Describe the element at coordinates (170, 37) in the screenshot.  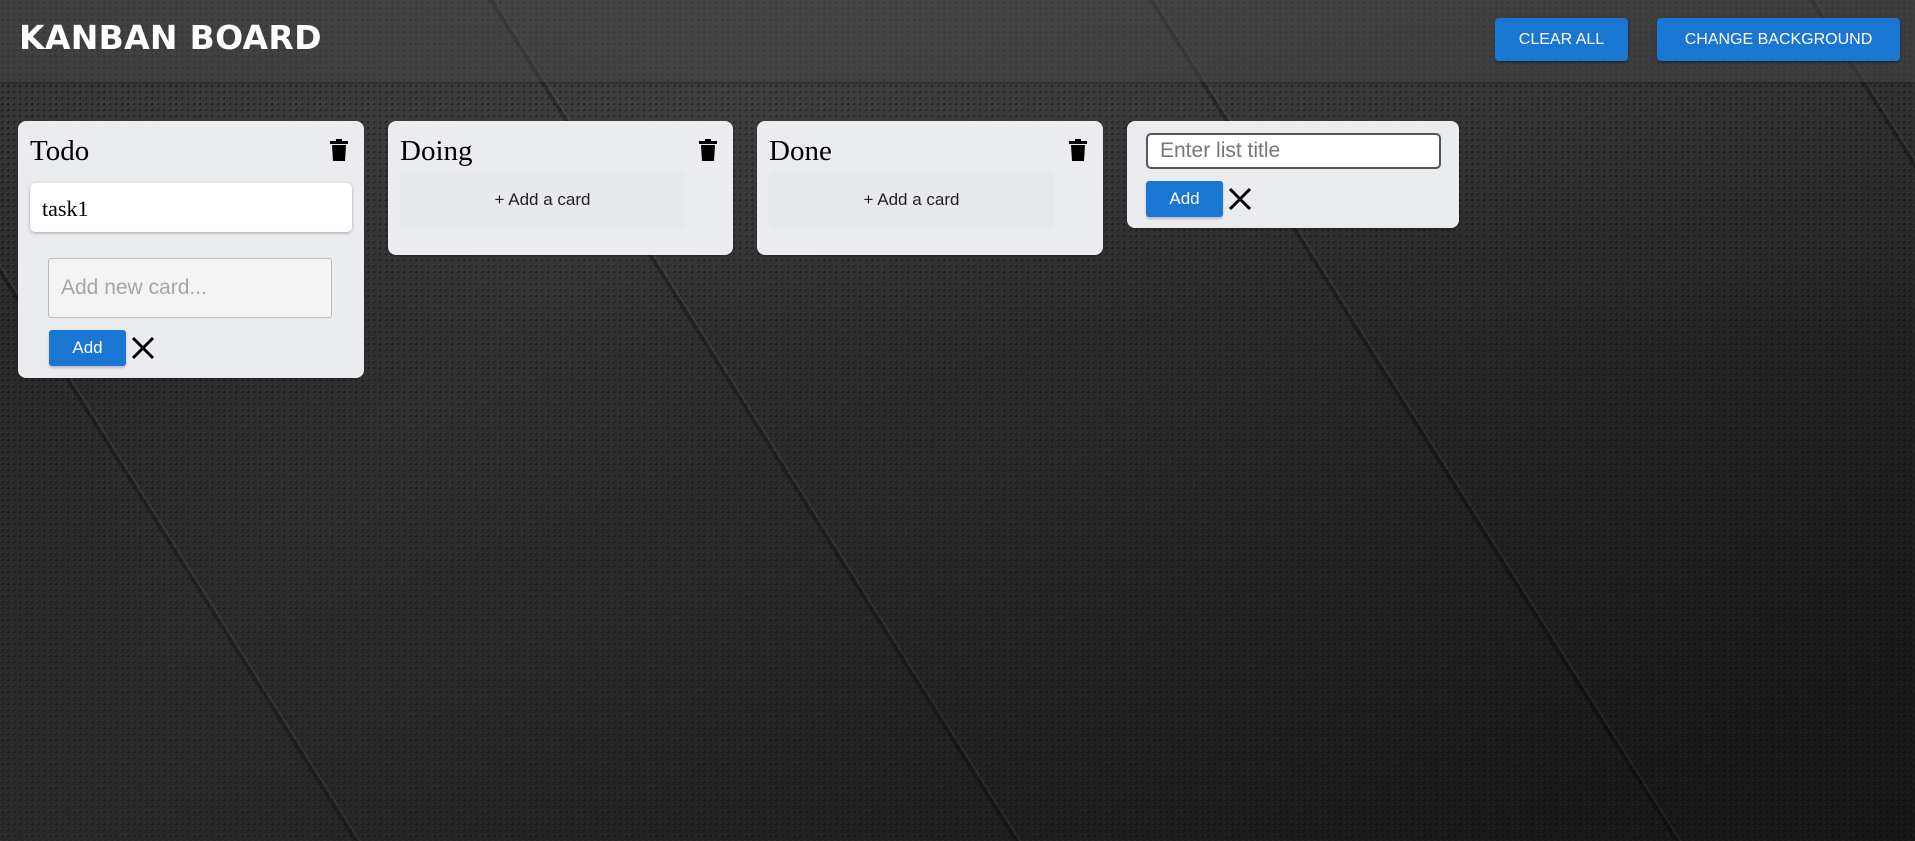
I see `app-title: KANBAN BOARD` at that location.